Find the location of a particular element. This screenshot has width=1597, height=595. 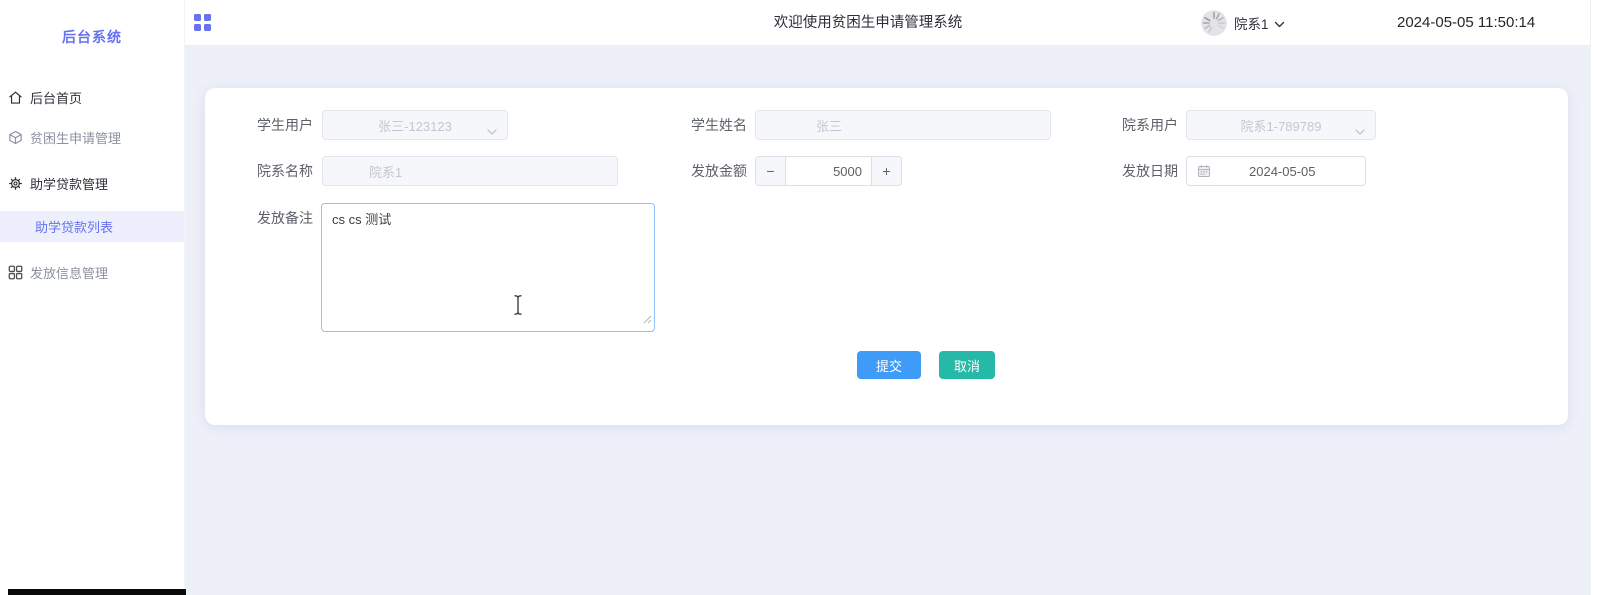

user-menu: 院系1 is located at coordinates (1243, 23).